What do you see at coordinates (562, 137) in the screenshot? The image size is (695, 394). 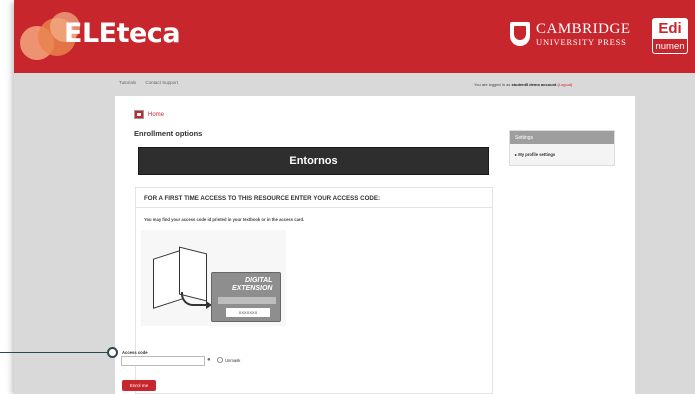 I see `settings-title: Settings` at bounding box center [562, 137].